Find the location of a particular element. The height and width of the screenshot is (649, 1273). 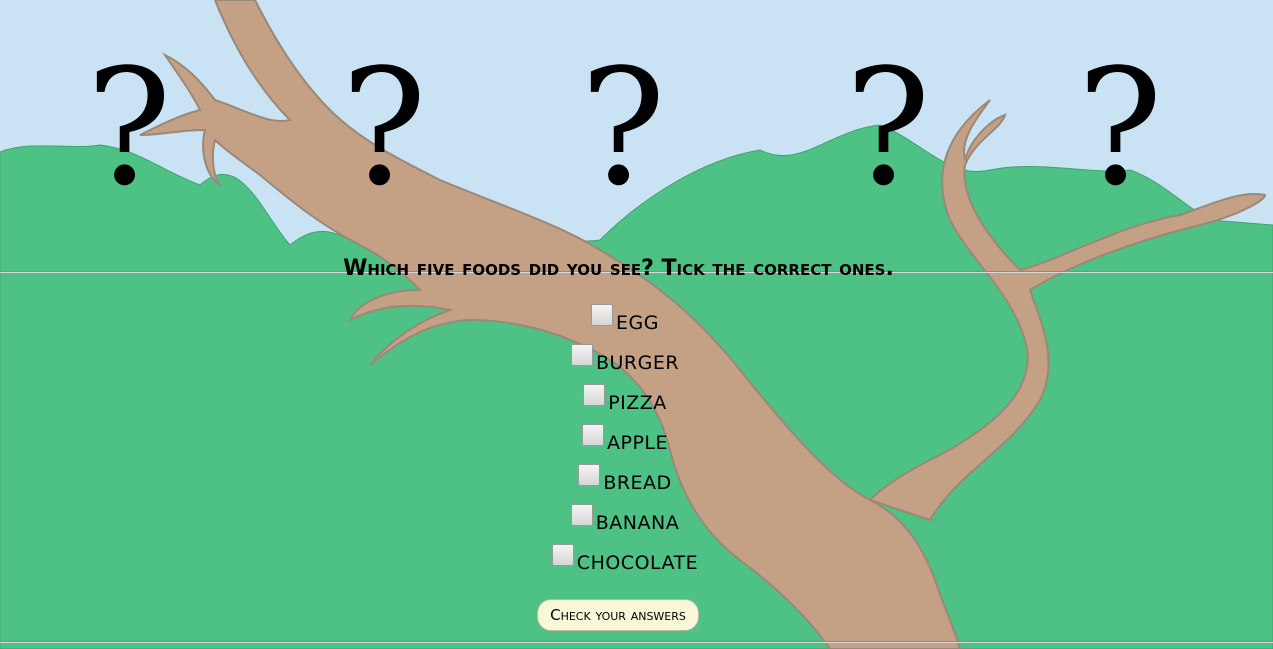

pizza-checkbox is located at coordinates (594, 395).